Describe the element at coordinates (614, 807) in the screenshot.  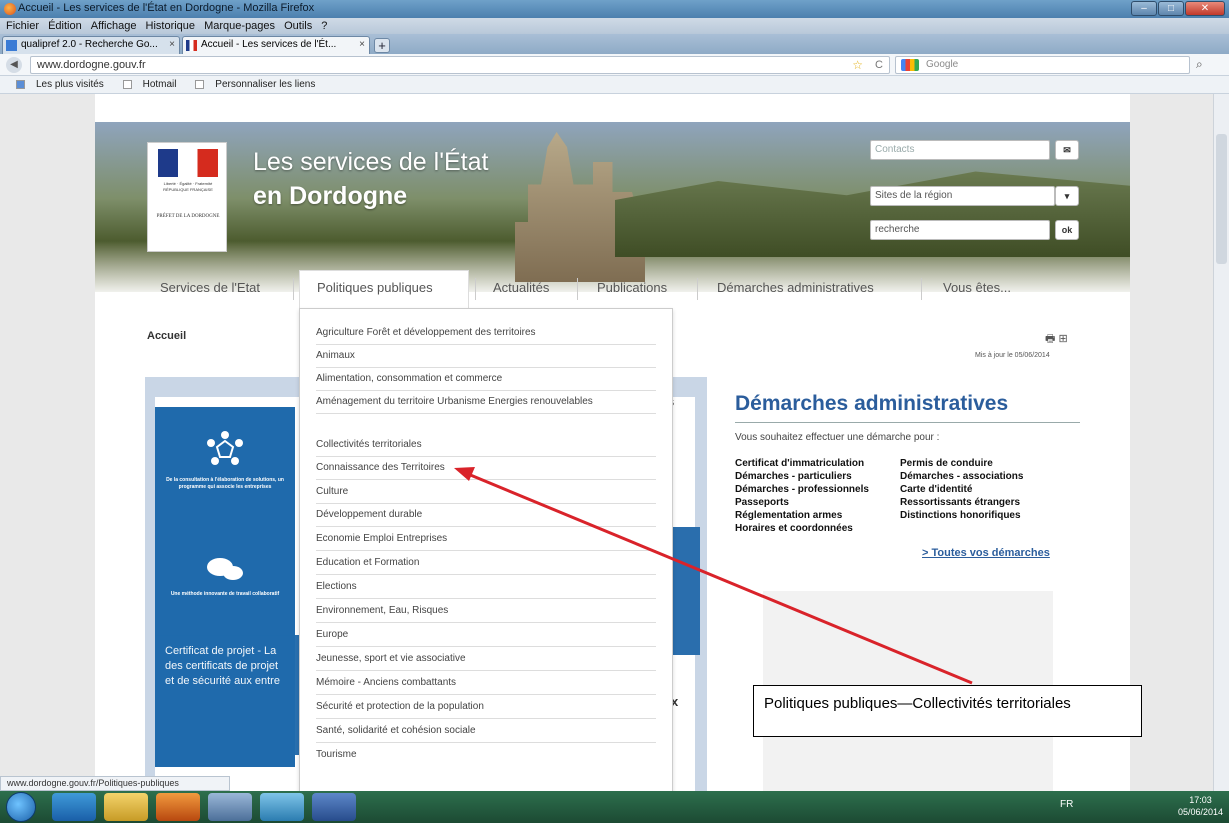
I see `windows-taskbar: FR 17:03 05/06/2014` at that location.